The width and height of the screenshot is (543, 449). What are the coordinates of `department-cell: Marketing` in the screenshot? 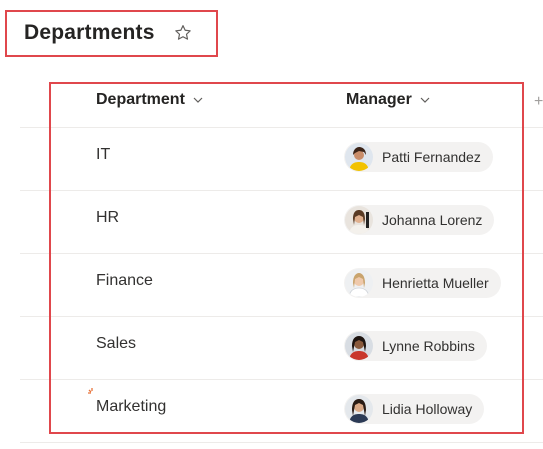 It's located at (131, 406).